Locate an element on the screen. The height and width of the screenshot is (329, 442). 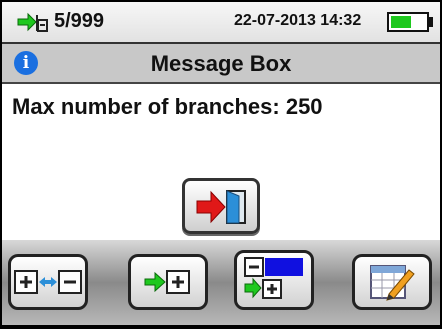
exit-door-icon is located at coordinates (221, 207).